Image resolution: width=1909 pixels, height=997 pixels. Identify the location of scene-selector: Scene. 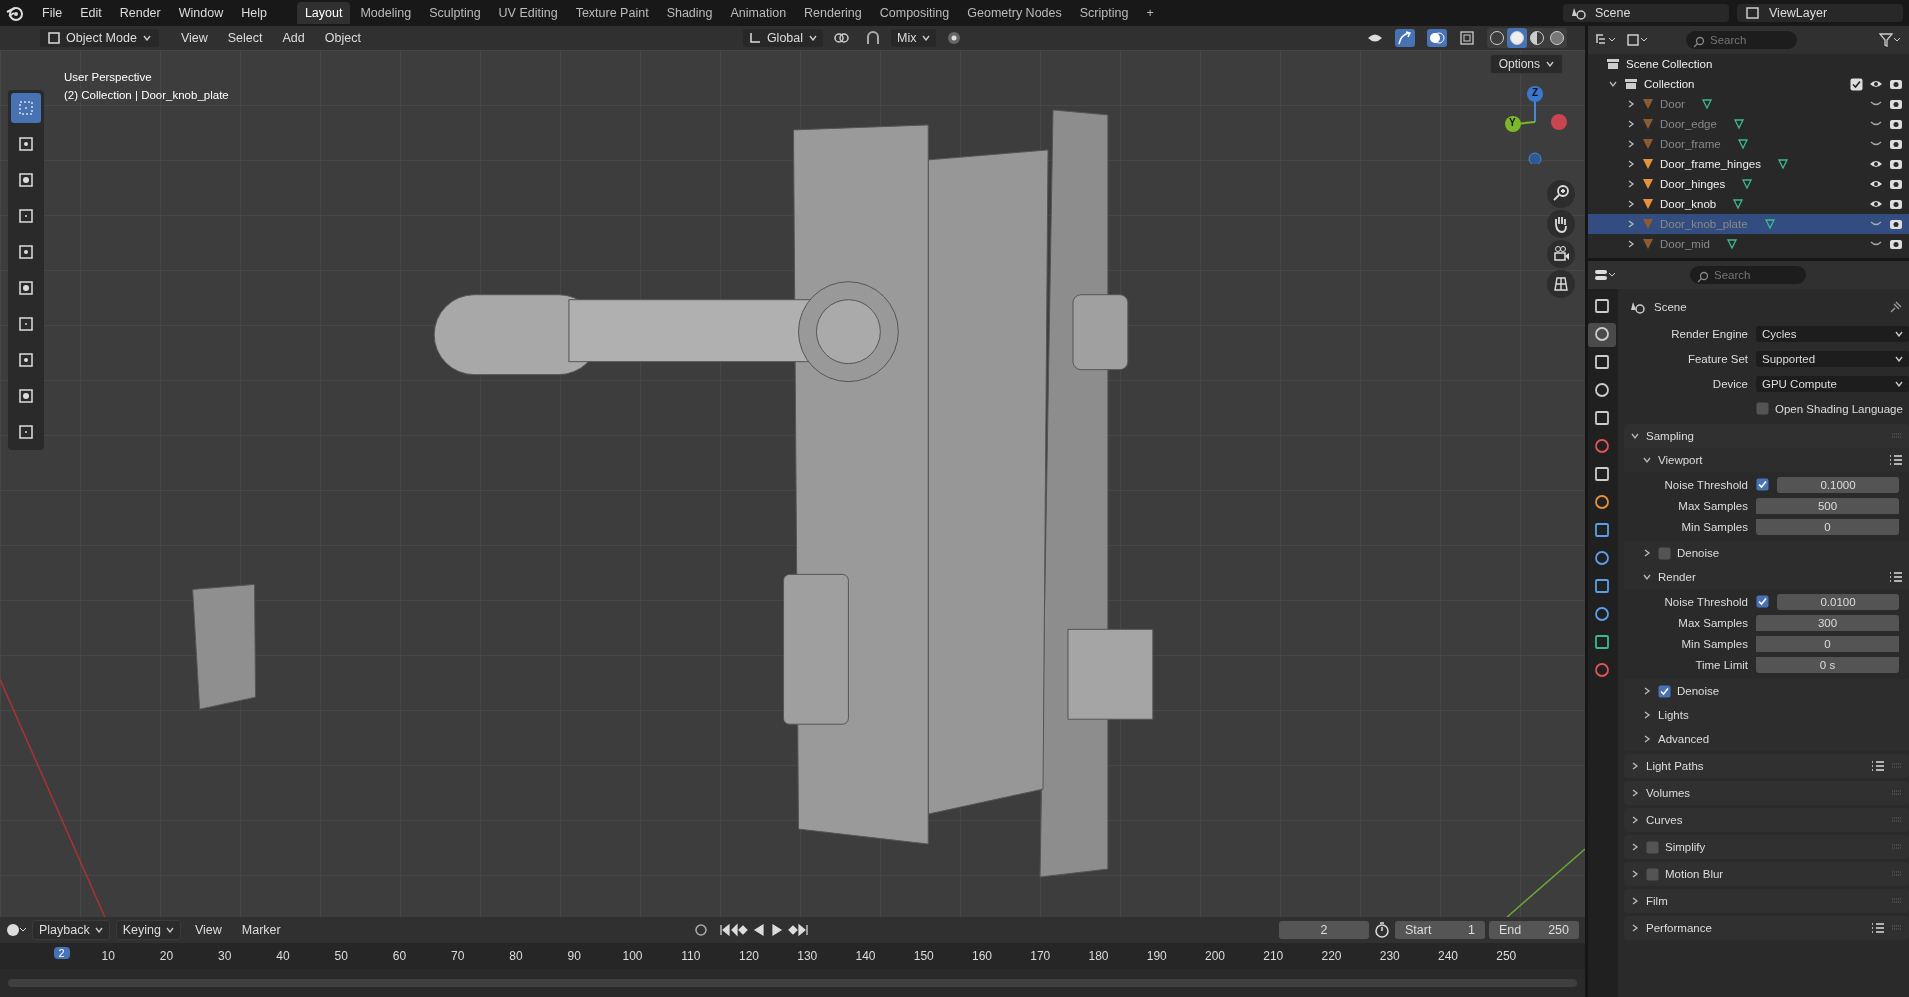
(1646, 13).